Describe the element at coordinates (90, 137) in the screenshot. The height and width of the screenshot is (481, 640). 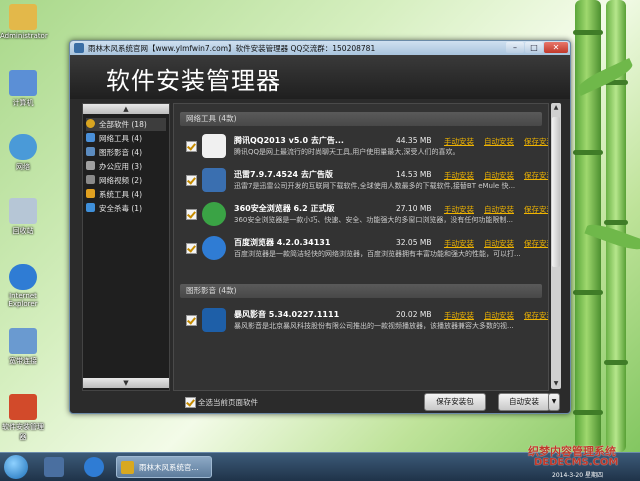
I see `network-tools-icon` at that location.